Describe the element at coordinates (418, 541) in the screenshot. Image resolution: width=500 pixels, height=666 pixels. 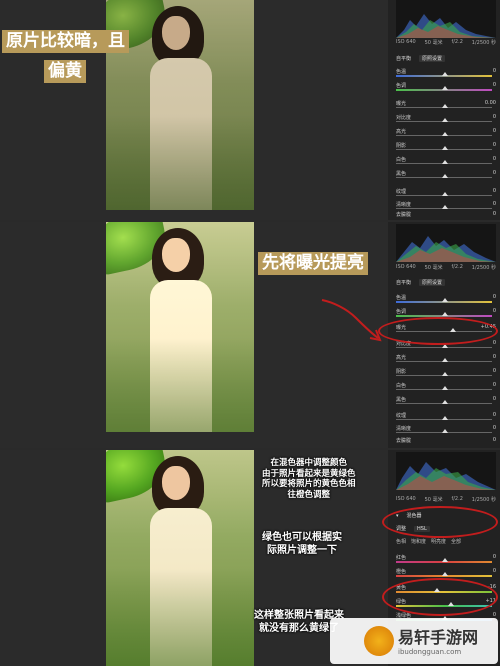
I see `tab-saturation: 饱和度` at that location.